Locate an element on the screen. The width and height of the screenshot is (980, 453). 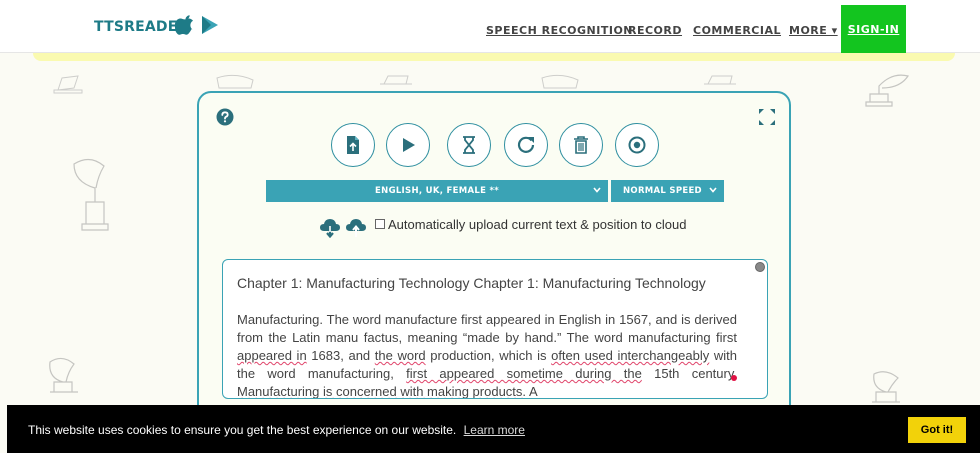
upload-file-icon is located at coordinates (353, 145).